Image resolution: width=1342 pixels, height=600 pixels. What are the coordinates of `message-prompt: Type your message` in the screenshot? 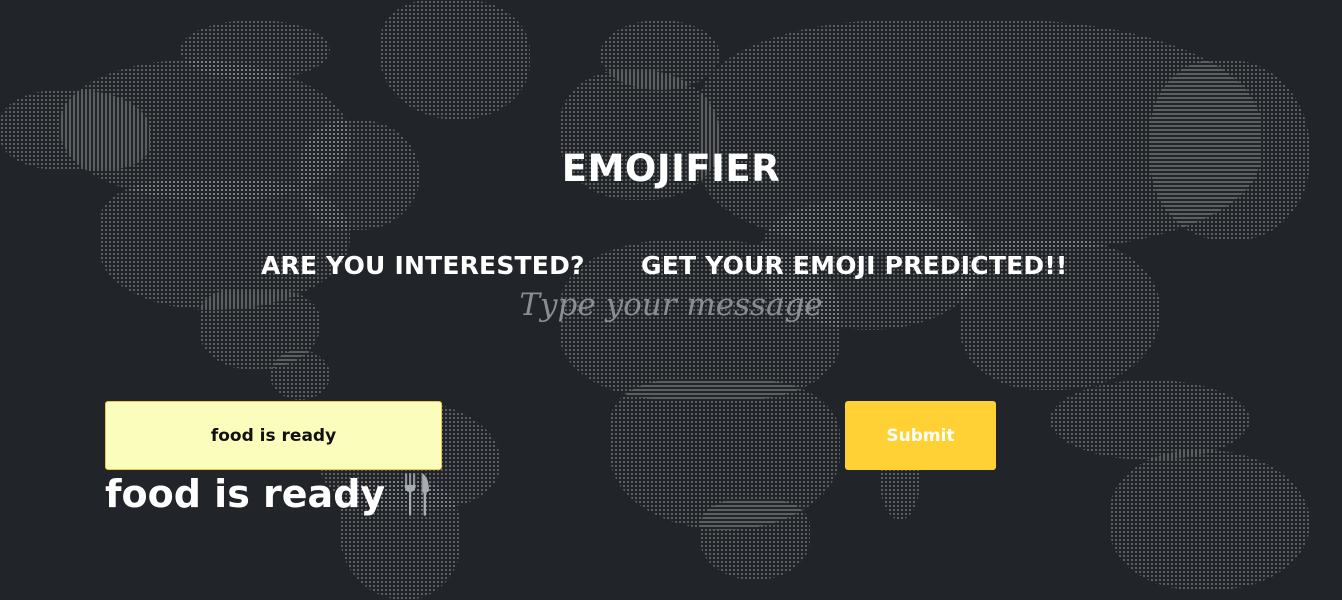 It's located at (671, 305).